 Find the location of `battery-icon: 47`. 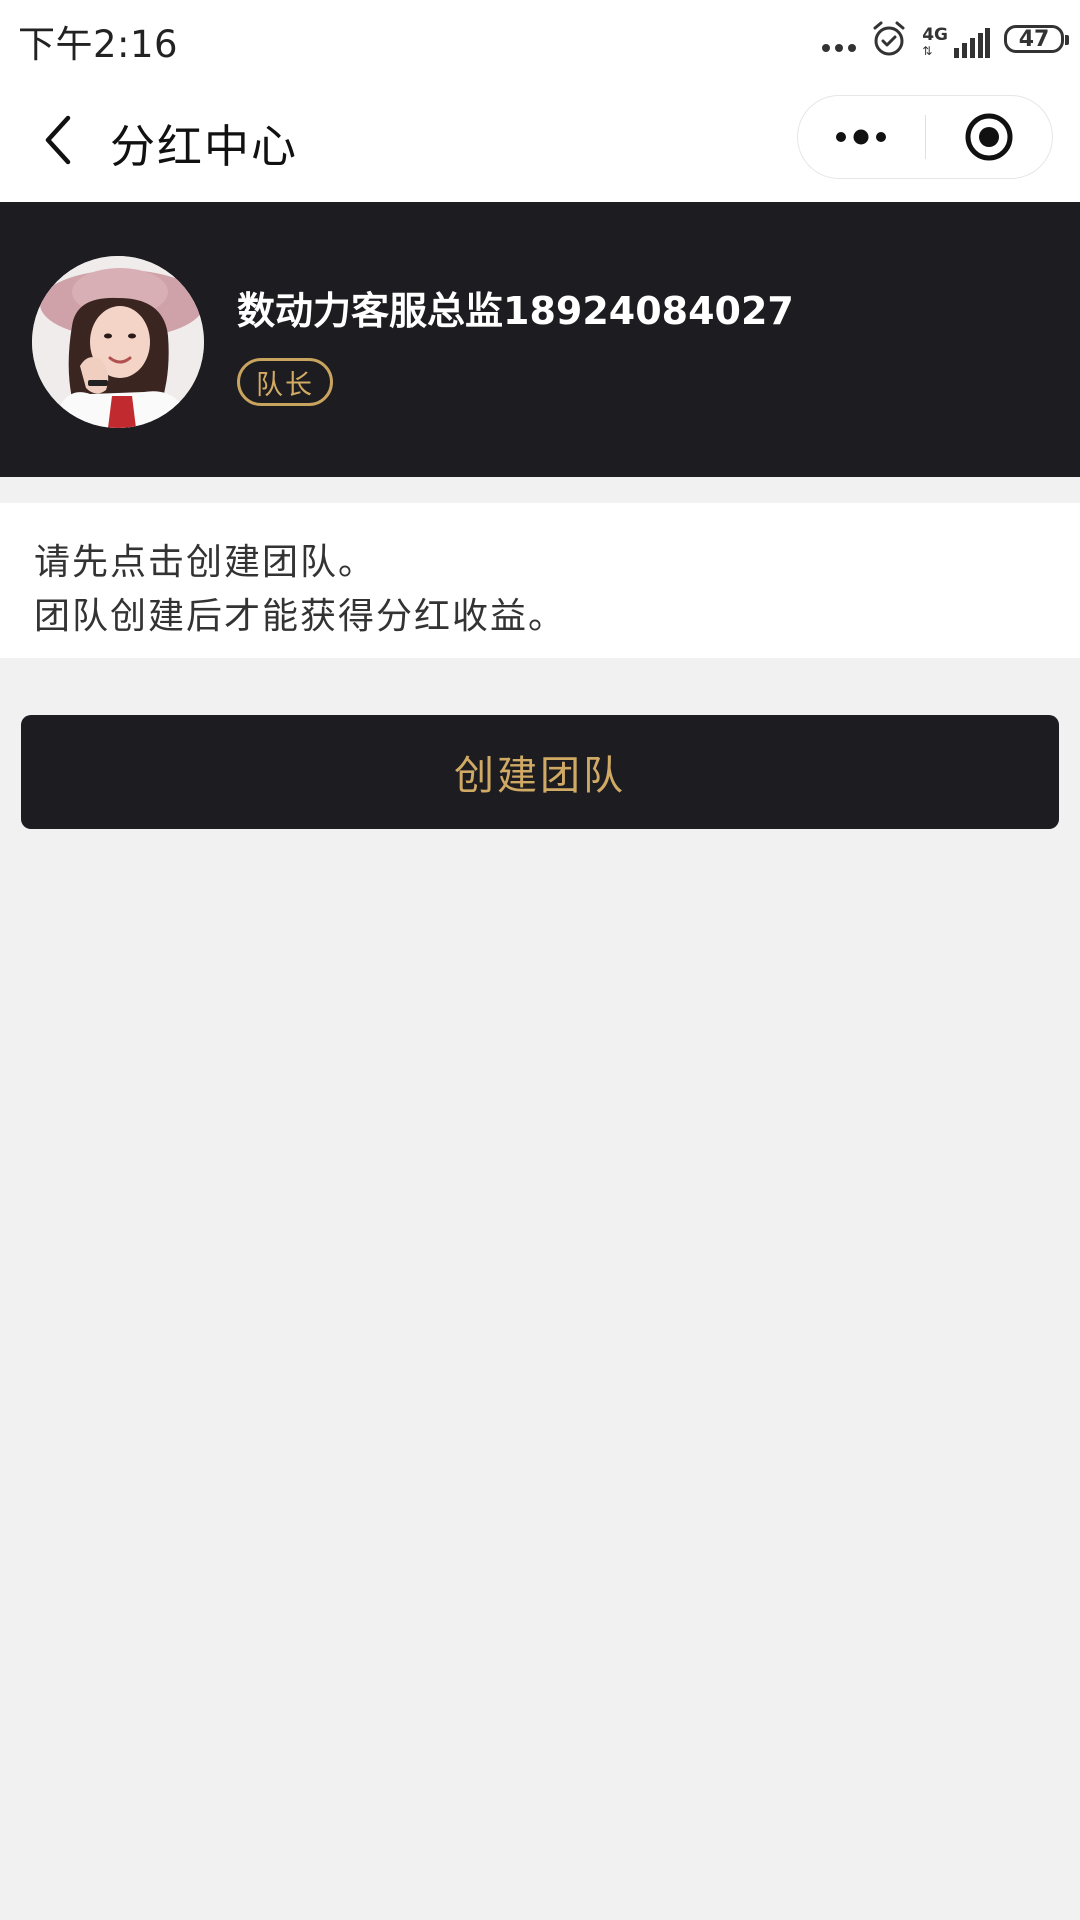

battery-icon: 47 is located at coordinates (1036, 39).